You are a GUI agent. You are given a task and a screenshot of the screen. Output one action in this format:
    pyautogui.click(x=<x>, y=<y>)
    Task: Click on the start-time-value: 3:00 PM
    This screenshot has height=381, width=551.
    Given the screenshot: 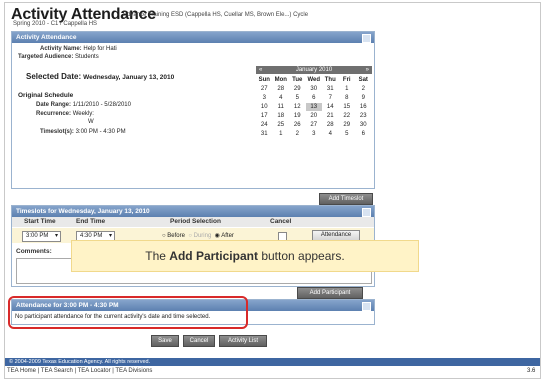 What is the action you would take?
    pyautogui.click(x=37, y=236)
    